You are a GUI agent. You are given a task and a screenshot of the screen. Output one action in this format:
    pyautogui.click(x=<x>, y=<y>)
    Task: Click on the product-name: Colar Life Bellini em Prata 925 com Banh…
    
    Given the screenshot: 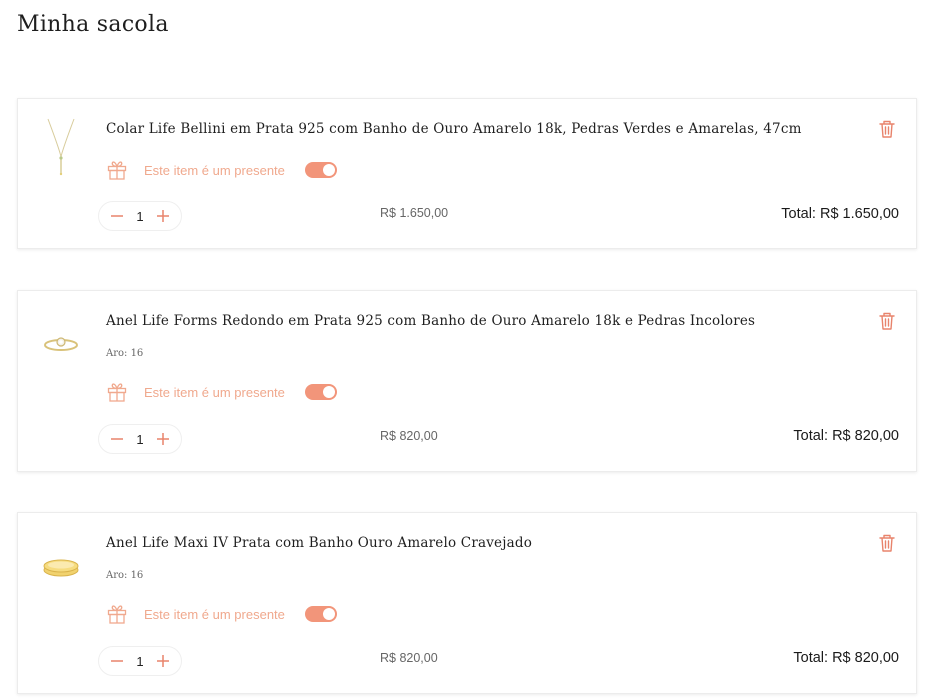 What is the action you would take?
    pyautogui.click(x=481, y=129)
    